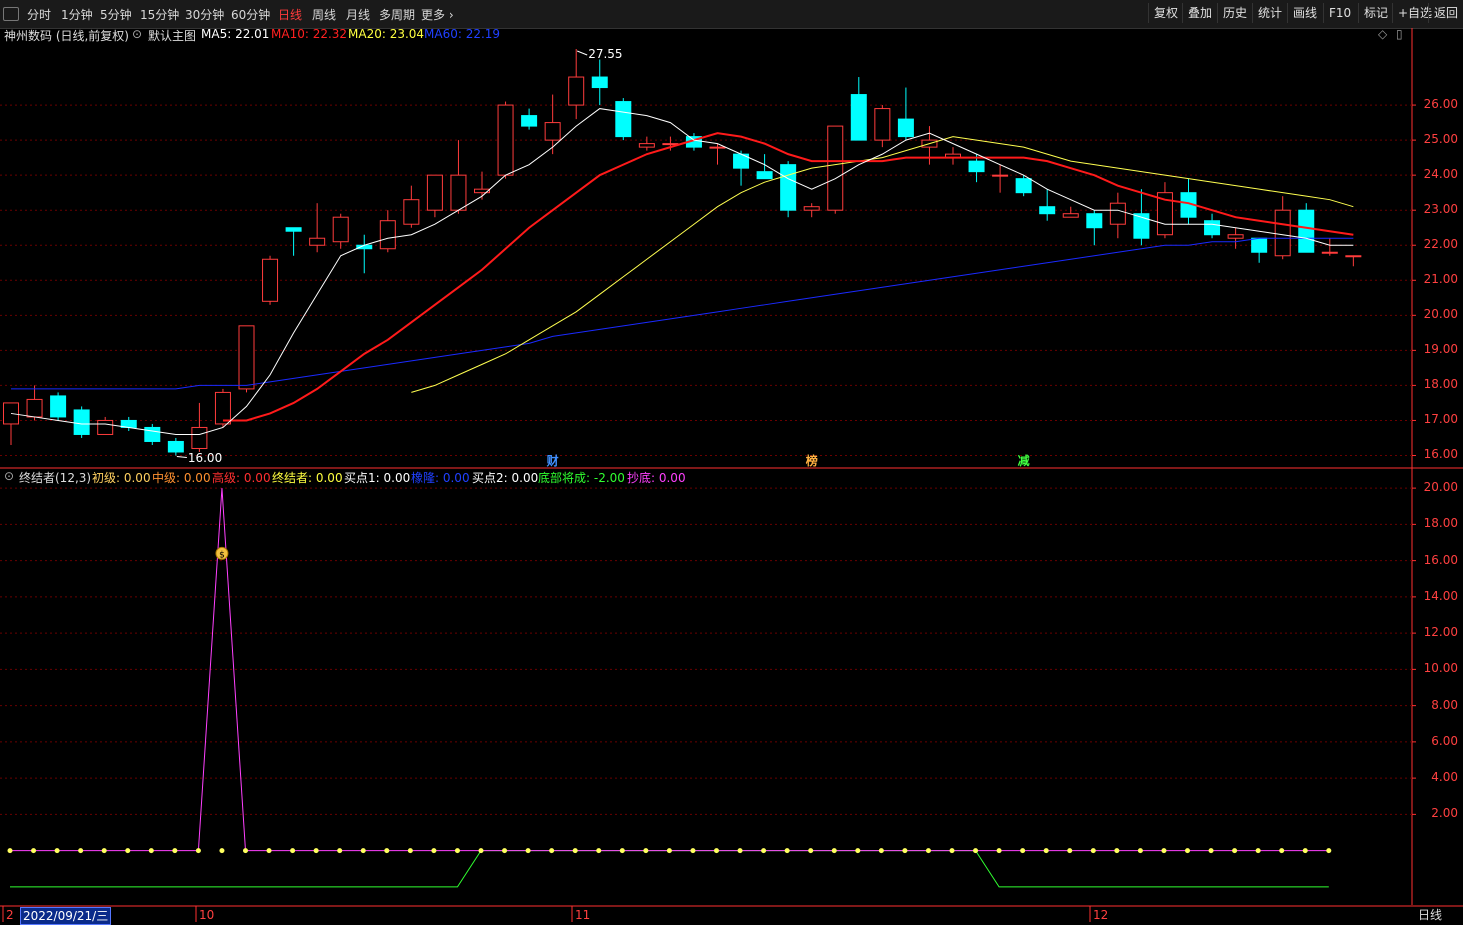  Describe the element at coordinates (1440, 668) in the screenshot. I see `y-tick-label: 10.00` at that location.